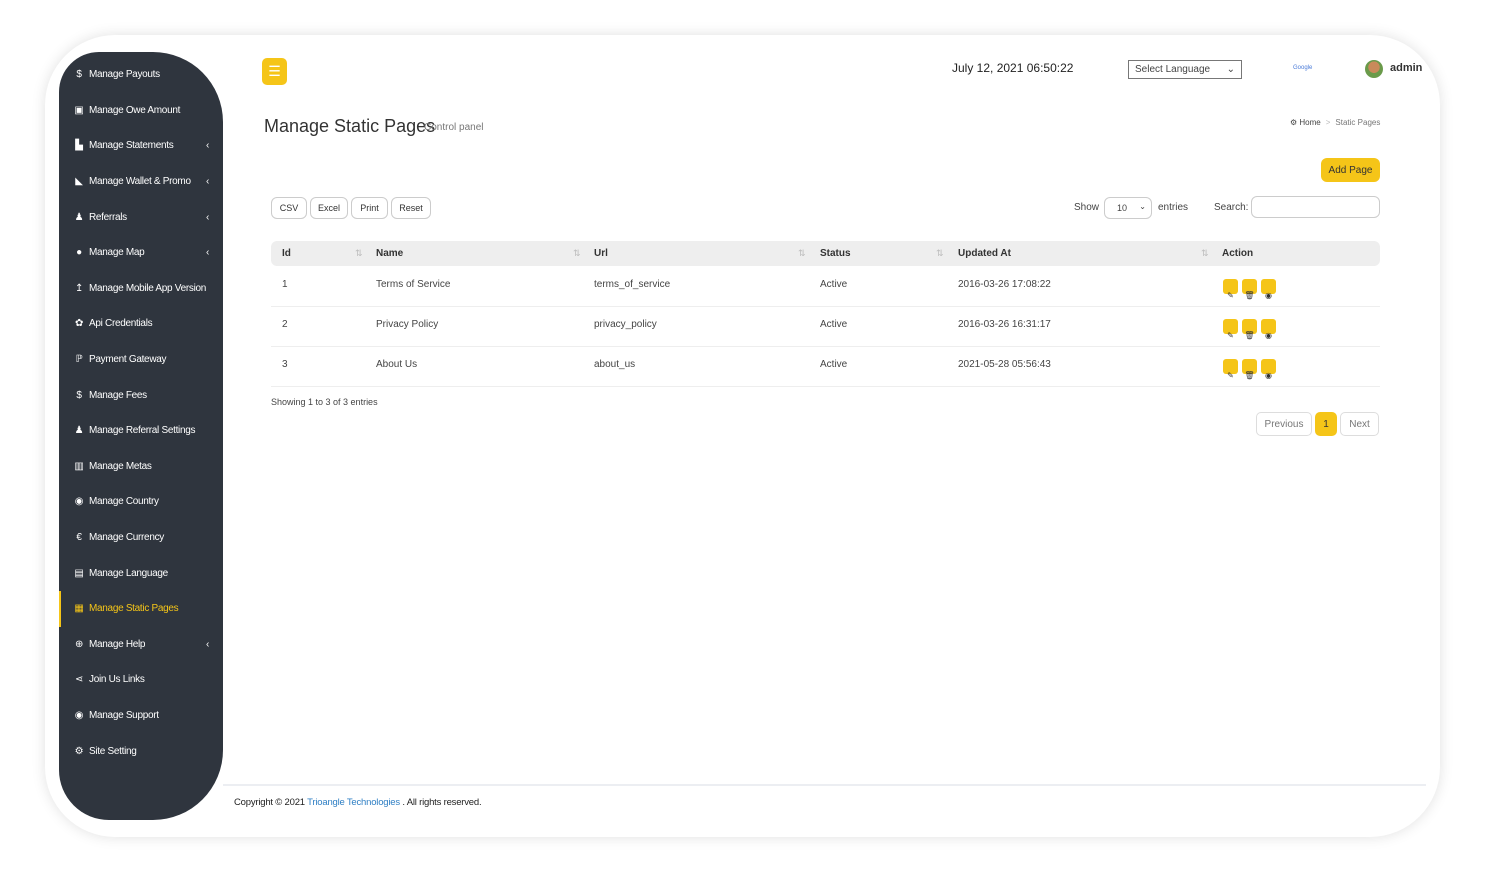 This screenshot has width=1486, height=872. I want to click on language-select: Select Language ⌄, so click(1185, 69).